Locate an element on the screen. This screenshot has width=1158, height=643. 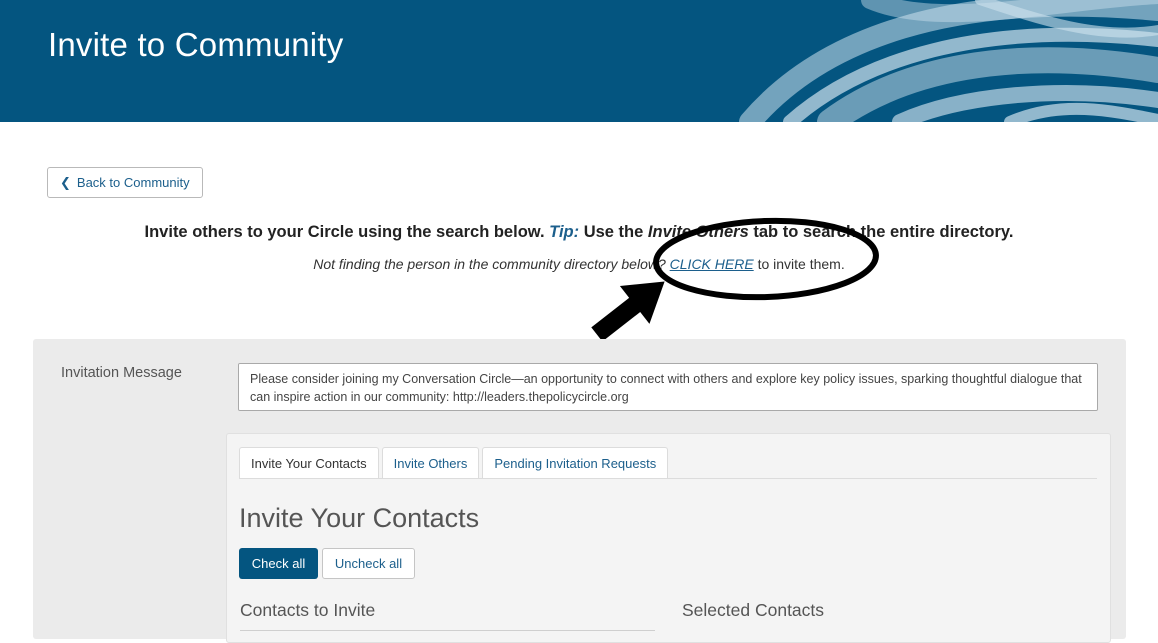
back-to-community-button: ❮ Back to Community is located at coordinates (125, 182).